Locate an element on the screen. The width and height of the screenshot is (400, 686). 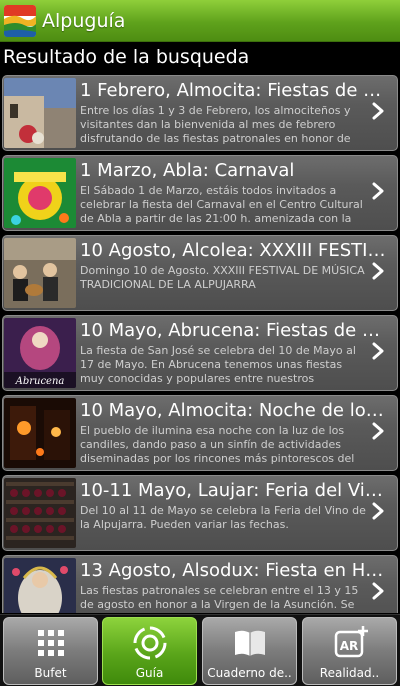
target-icon is located at coordinates (149, 643).